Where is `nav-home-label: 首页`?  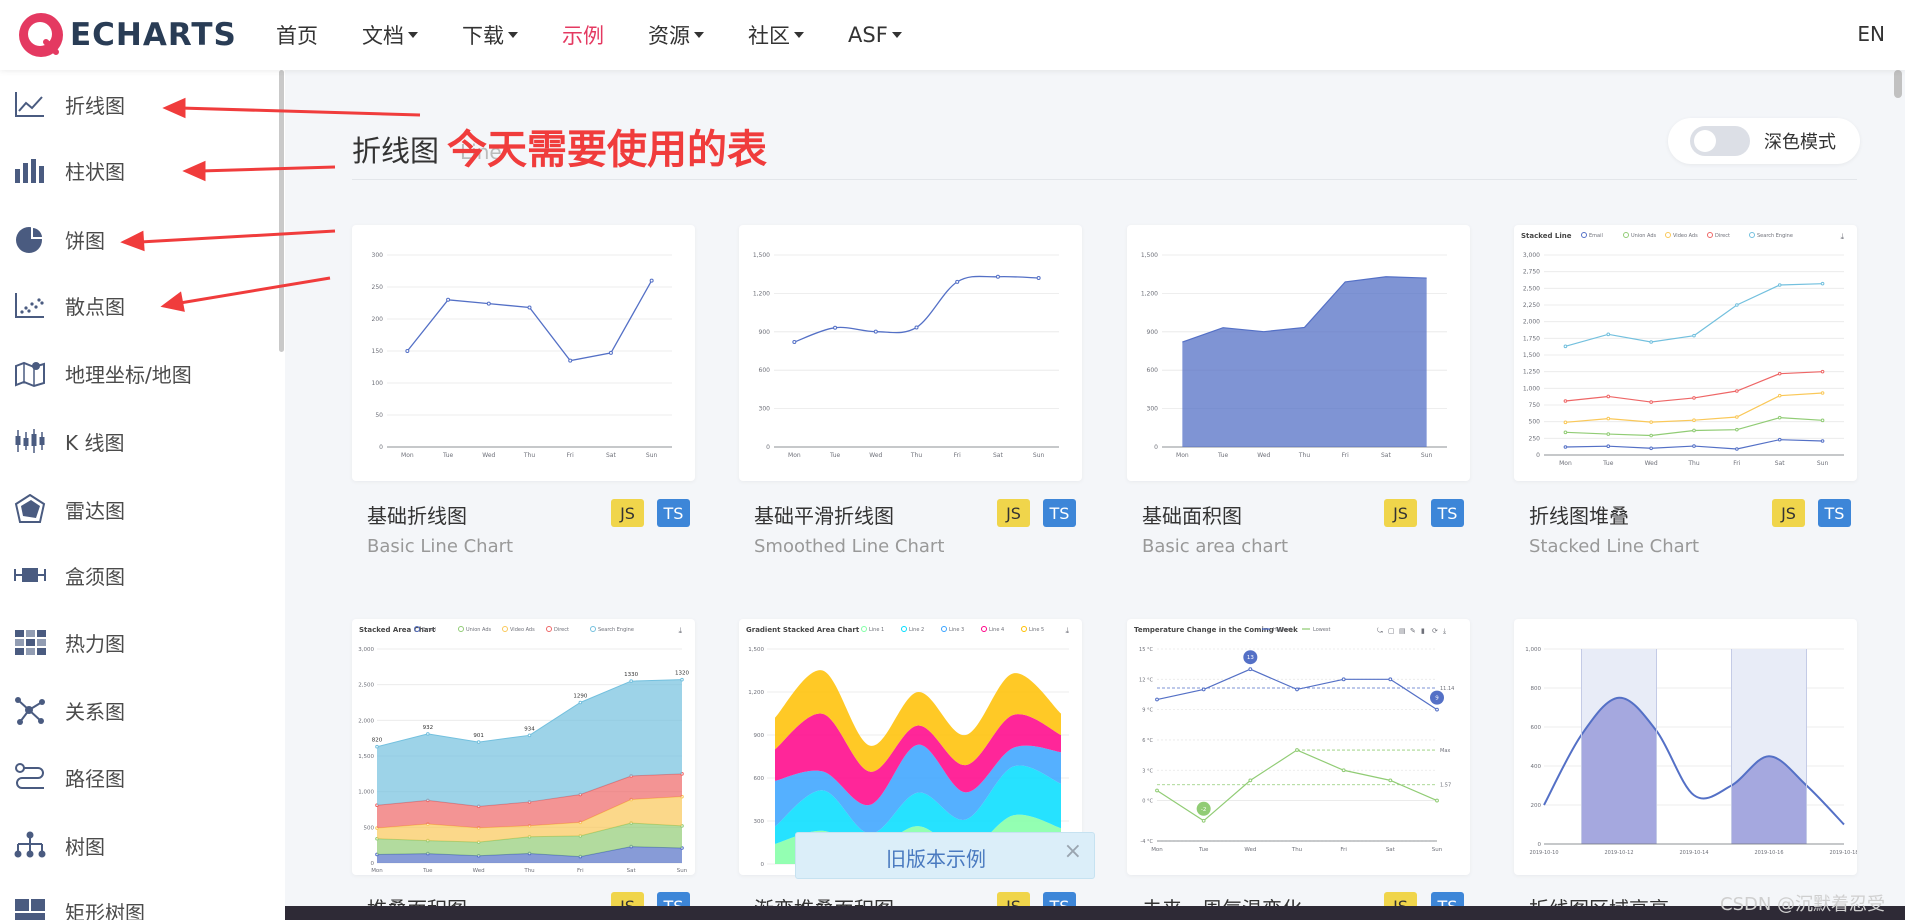
nav-home-label: 首页 is located at coordinates (297, 36).